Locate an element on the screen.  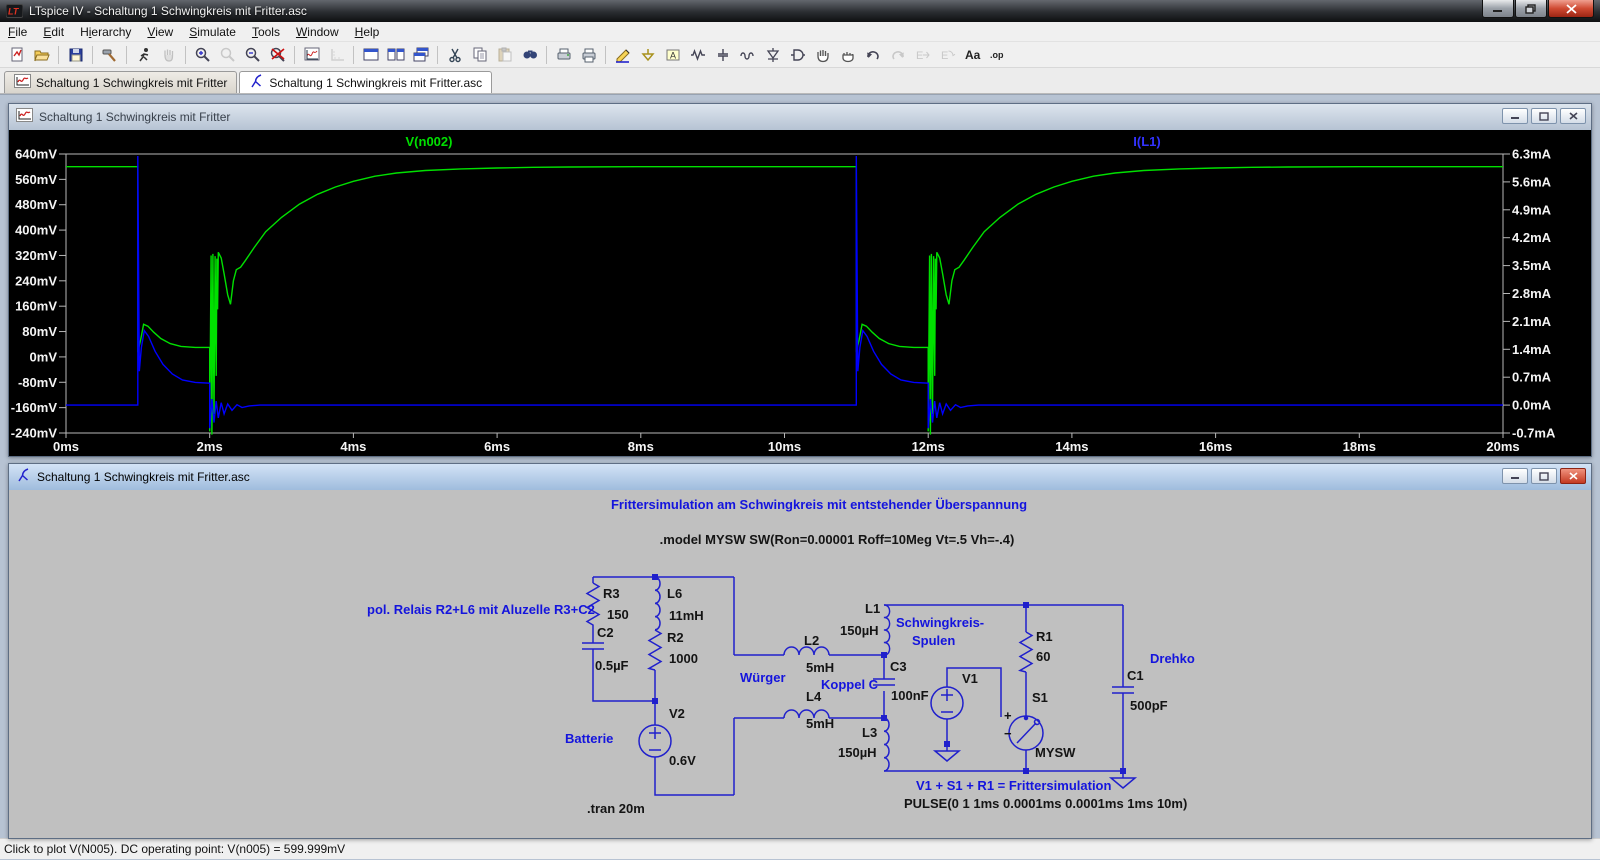
inductor-L3 is located at coordinates (886, 744).